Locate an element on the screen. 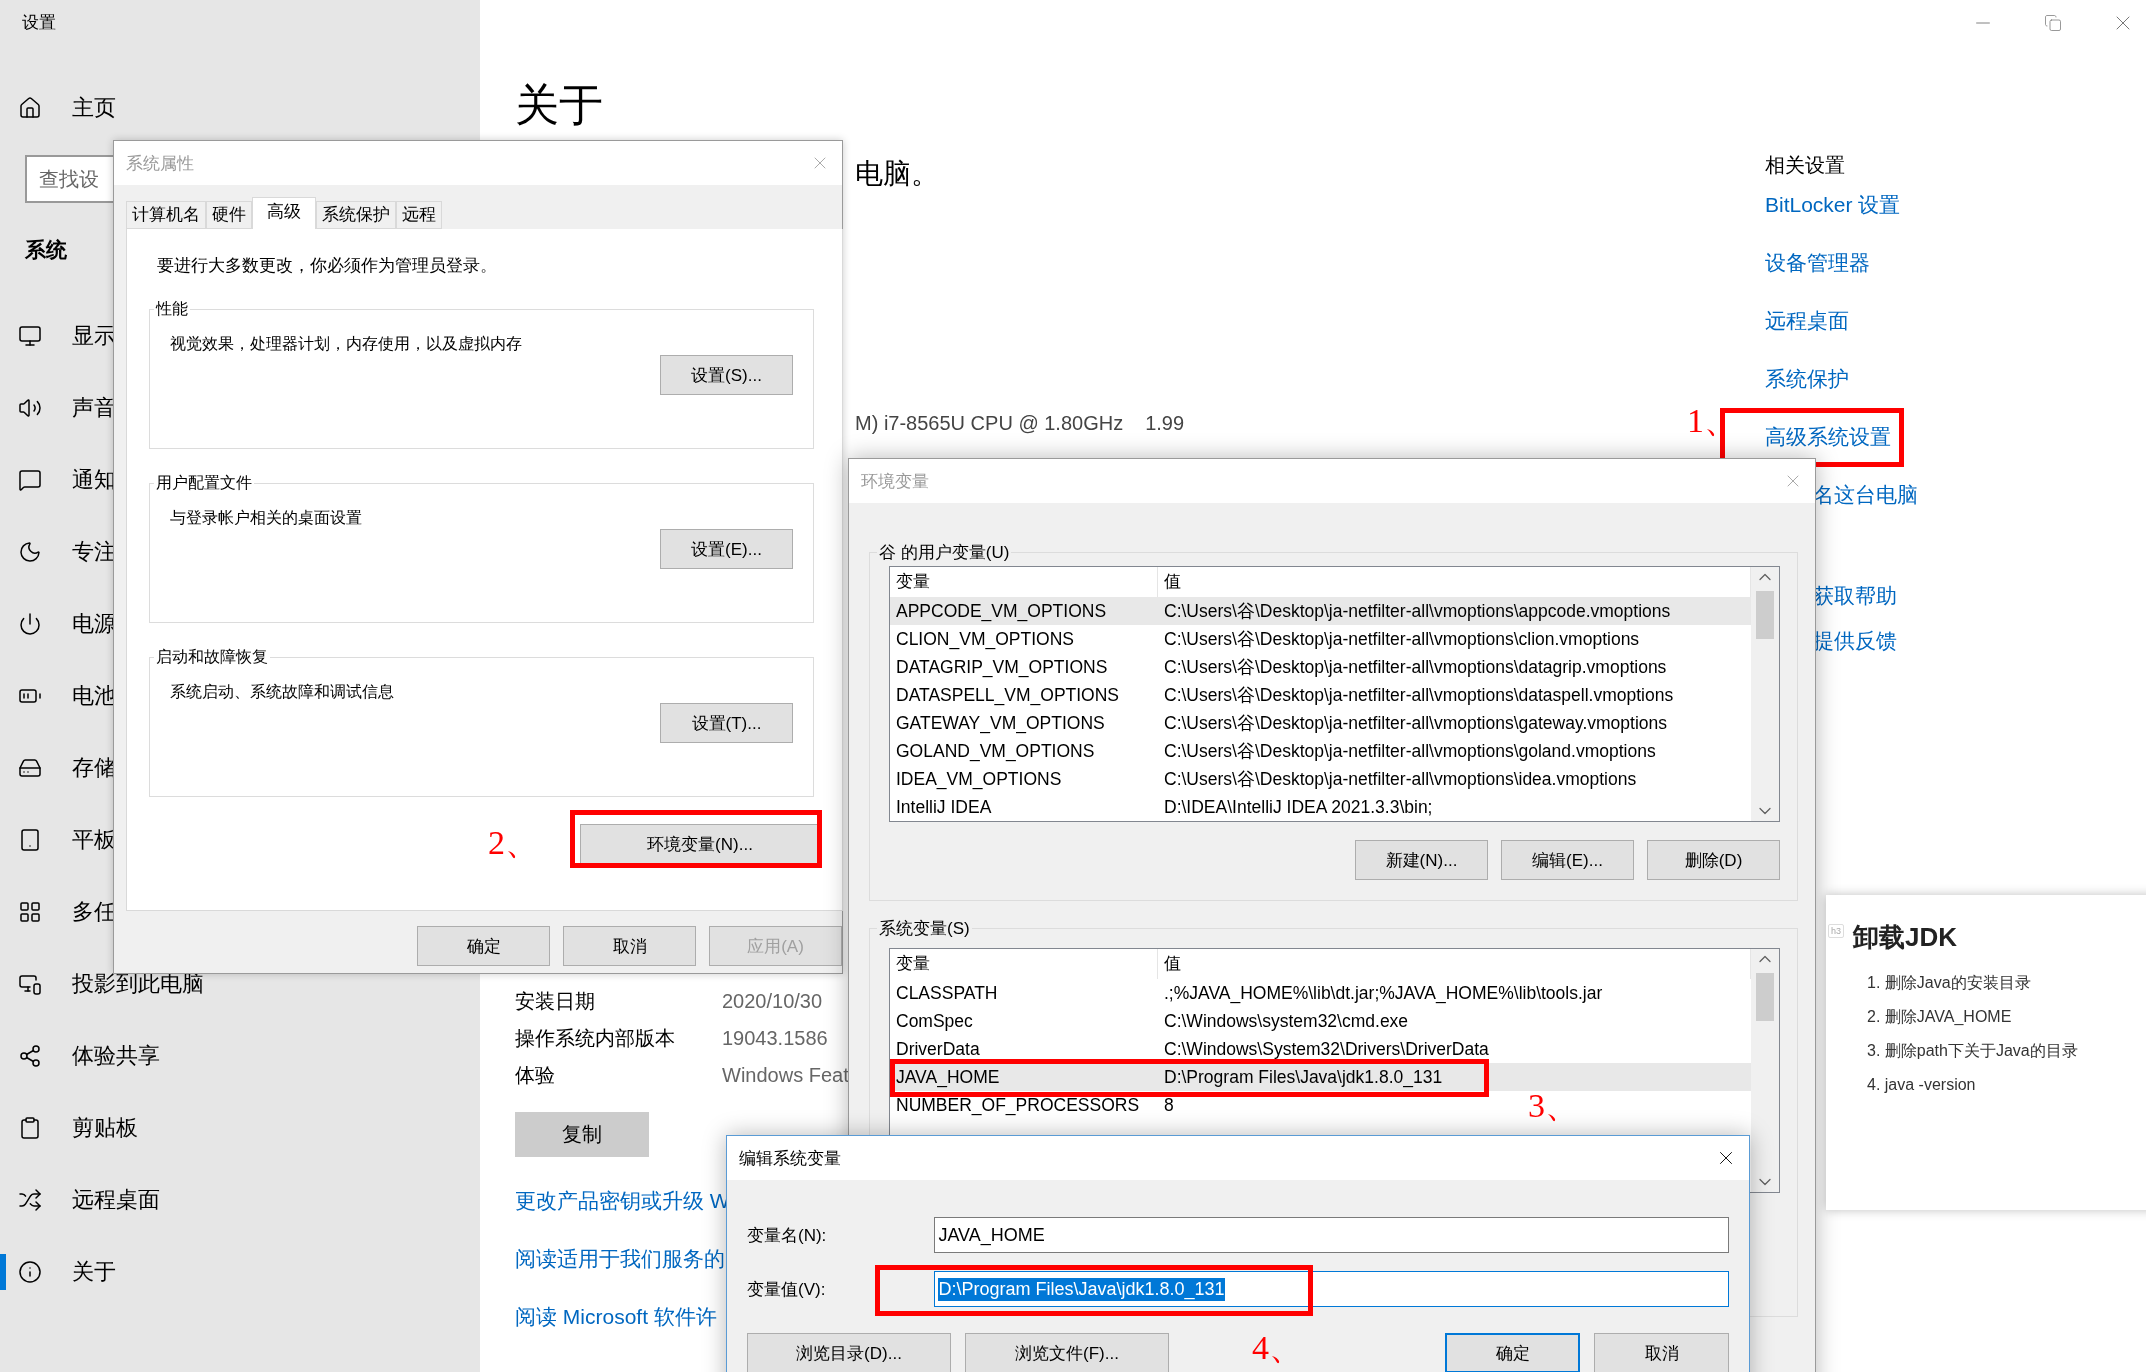  table-cell-text: DATAGRIP_VM_OPTIONS is located at coordinates (1002, 667).